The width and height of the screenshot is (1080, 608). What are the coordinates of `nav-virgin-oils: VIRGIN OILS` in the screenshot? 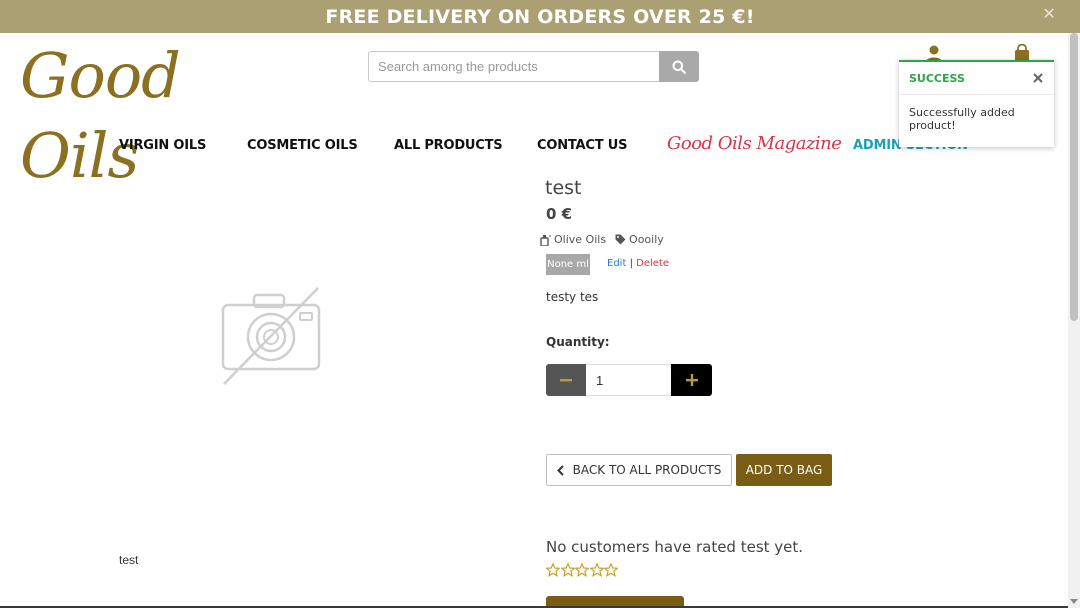 It's located at (162, 145).